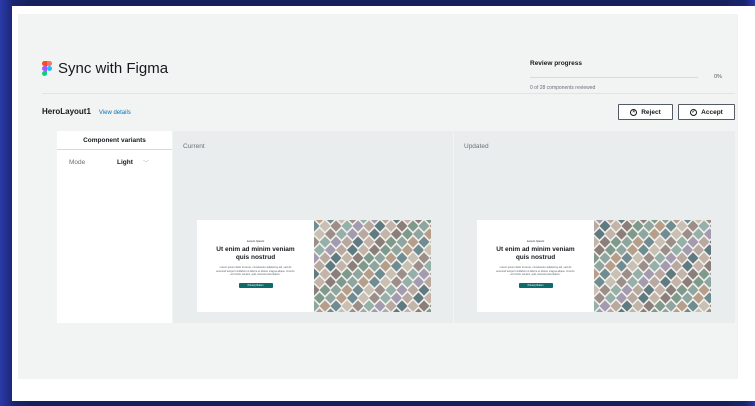  I want to click on review-progress-percent: 0%, so click(718, 77).